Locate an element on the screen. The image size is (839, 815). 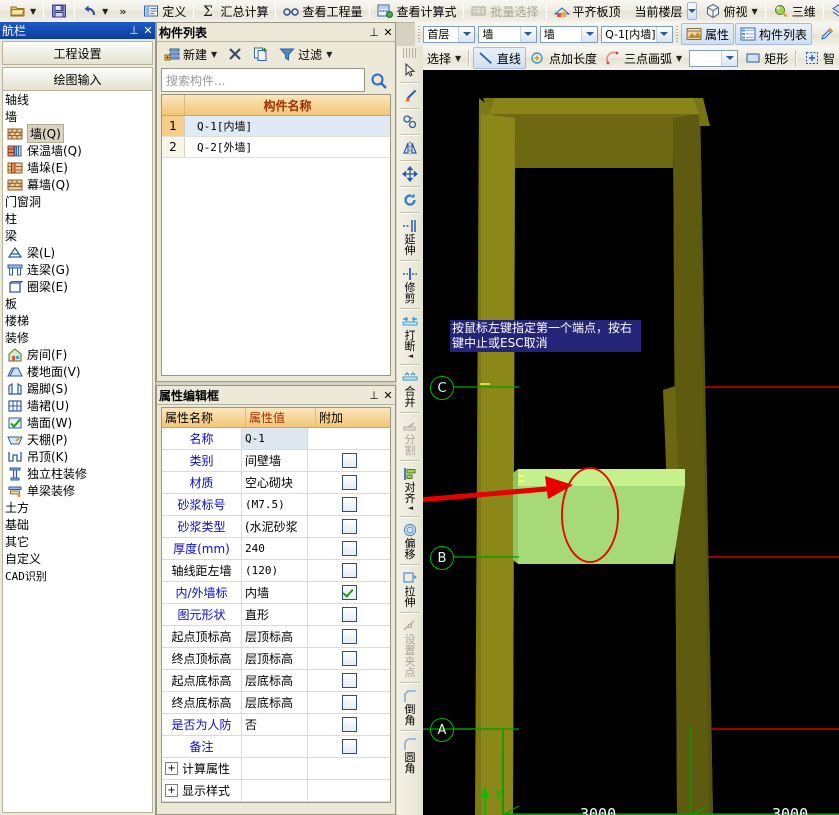
top-view-caret-icon: ▼ is located at coordinates (755, 11).